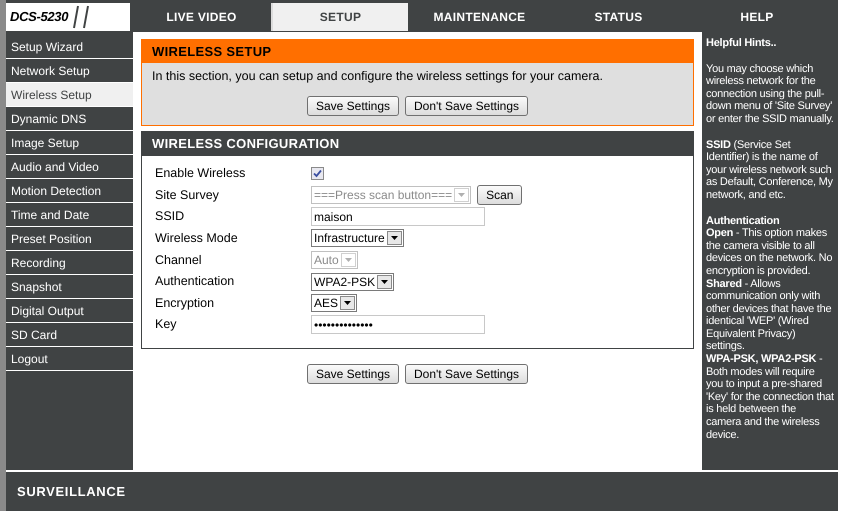 The height and width of the screenshot is (511, 842). What do you see at coordinates (334, 303) in the screenshot?
I see `dropdown: AES` at bounding box center [334, 303].